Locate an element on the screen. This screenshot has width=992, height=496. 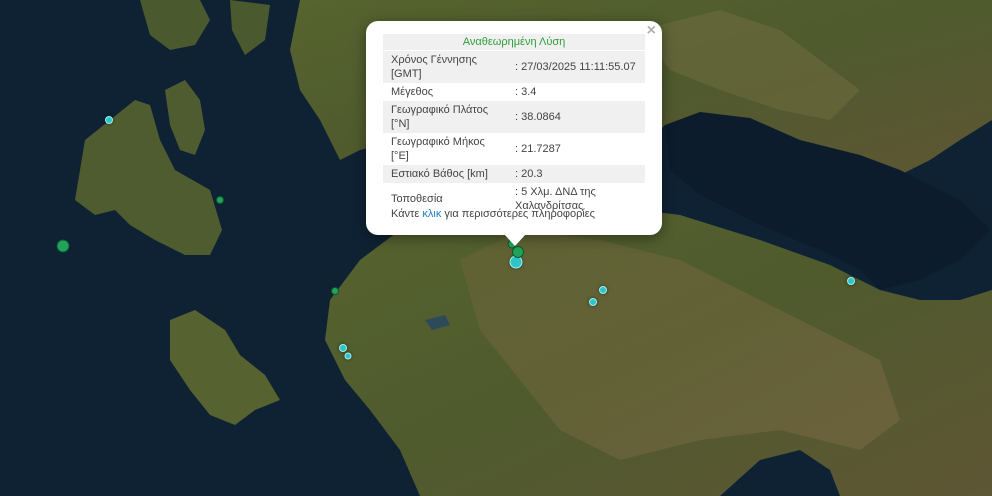
detail-value: : 38.0864 is located at coordinates (538, 117).